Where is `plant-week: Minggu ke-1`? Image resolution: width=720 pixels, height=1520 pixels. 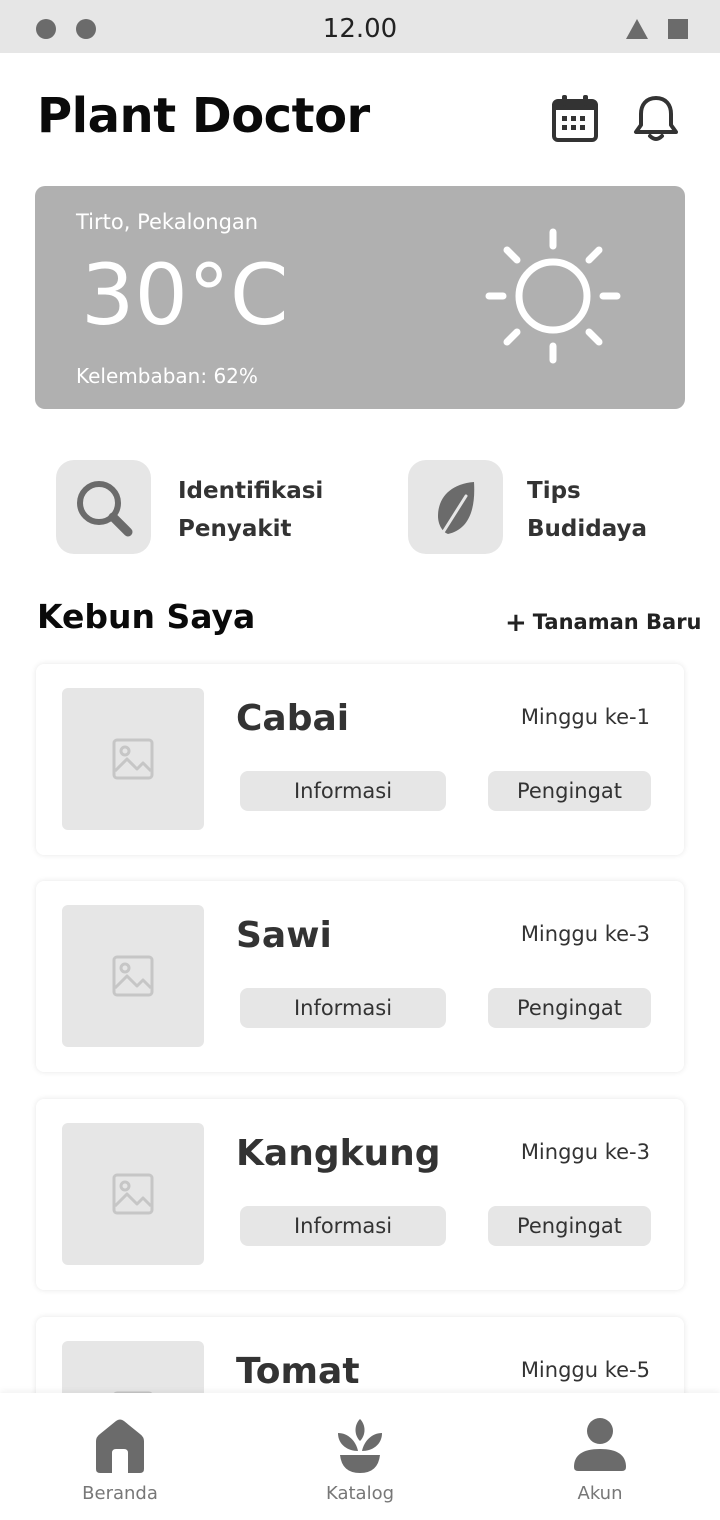 plant-week: Minggu ke-1 is located at coordinates (585, 717).